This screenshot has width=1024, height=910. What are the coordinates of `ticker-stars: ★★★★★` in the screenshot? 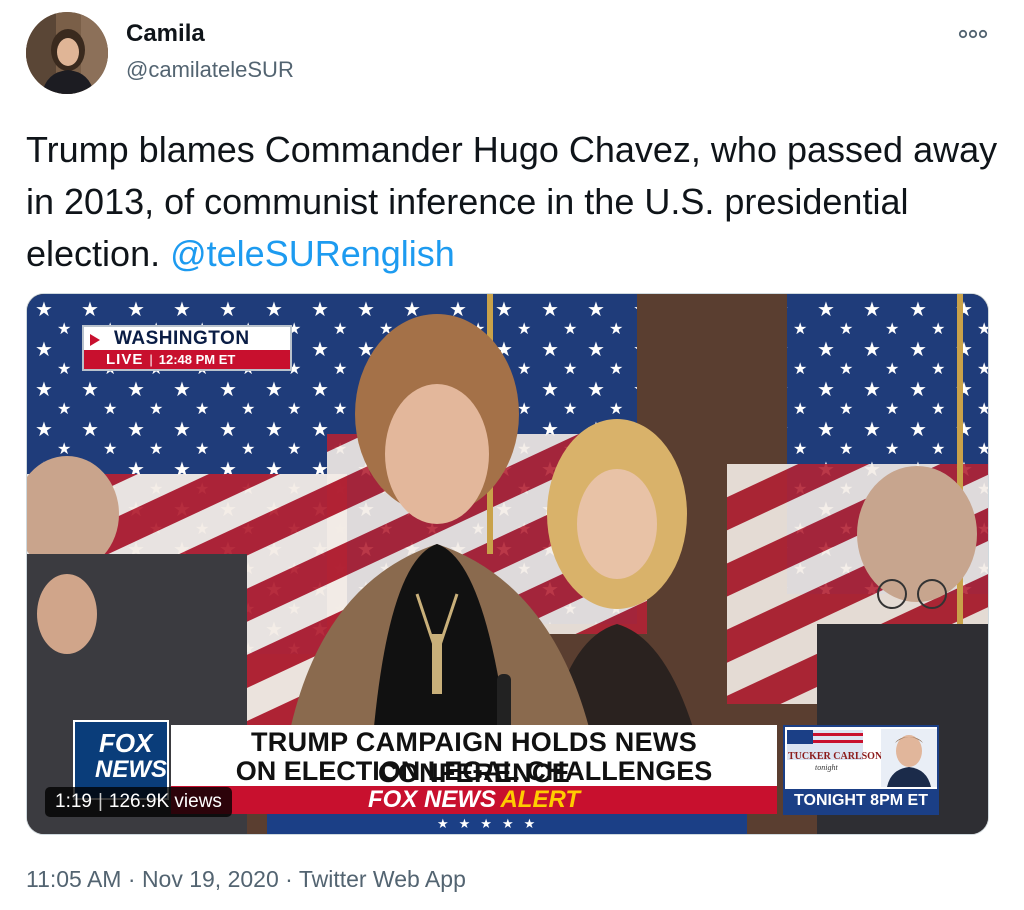 It's located at (491, 823).